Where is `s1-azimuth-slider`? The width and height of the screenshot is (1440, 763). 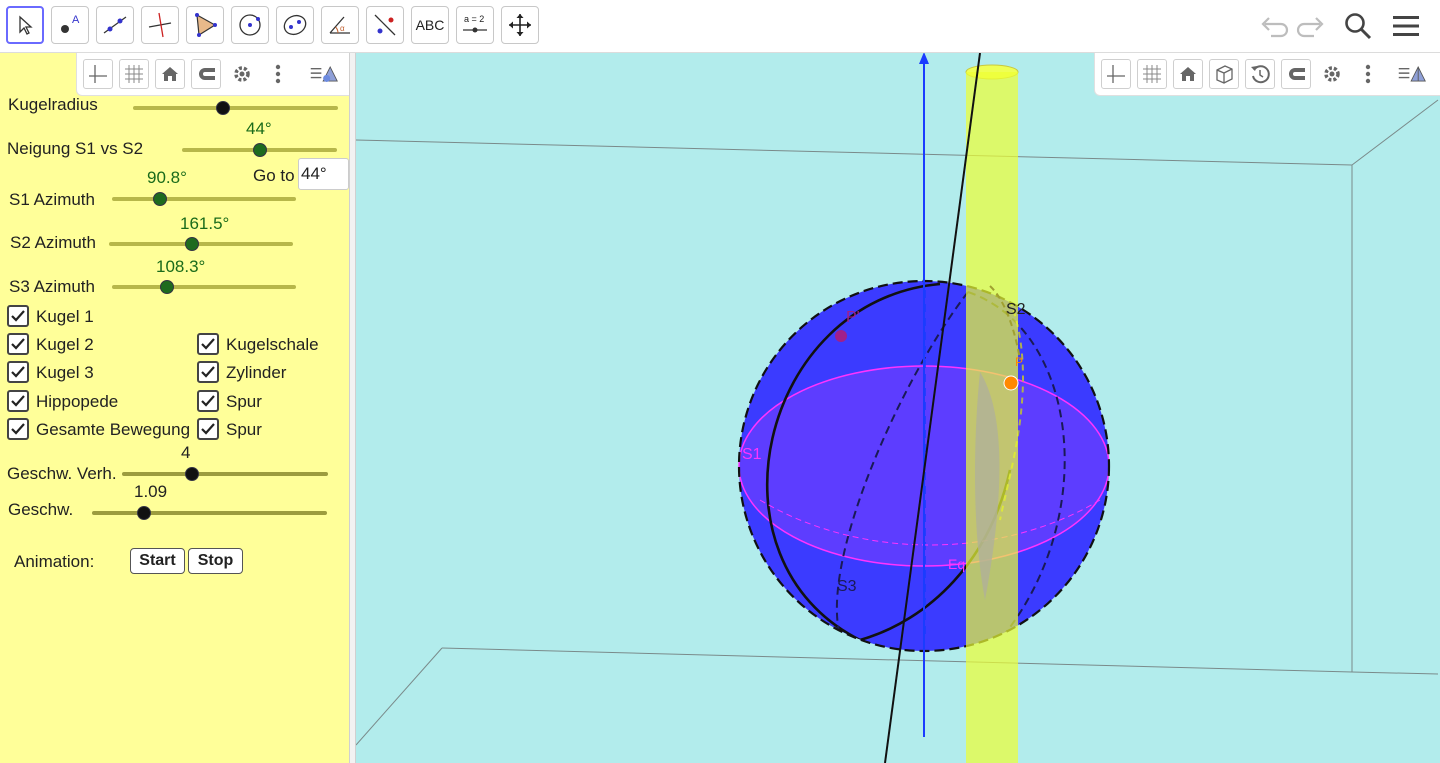 s1-azimuth-slider is located at coordinates (204, 199).